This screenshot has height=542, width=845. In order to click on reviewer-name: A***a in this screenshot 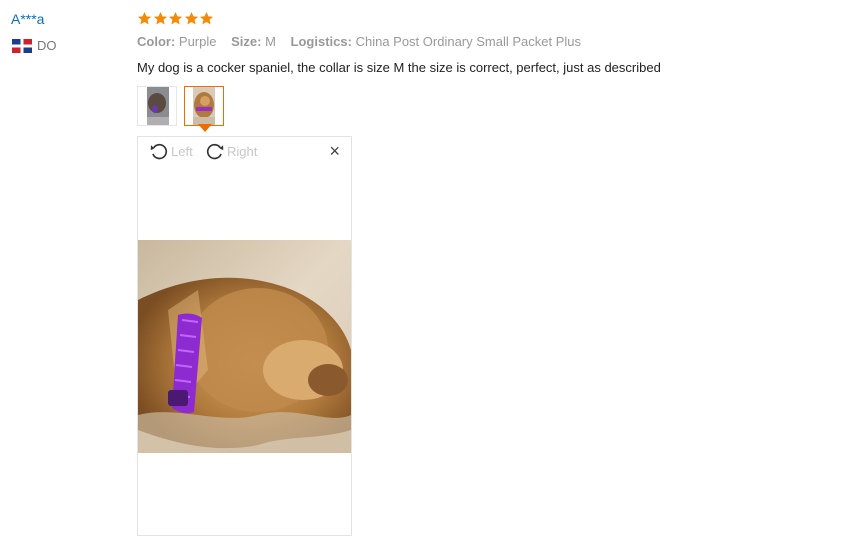, I will do `click(28, 19)`.